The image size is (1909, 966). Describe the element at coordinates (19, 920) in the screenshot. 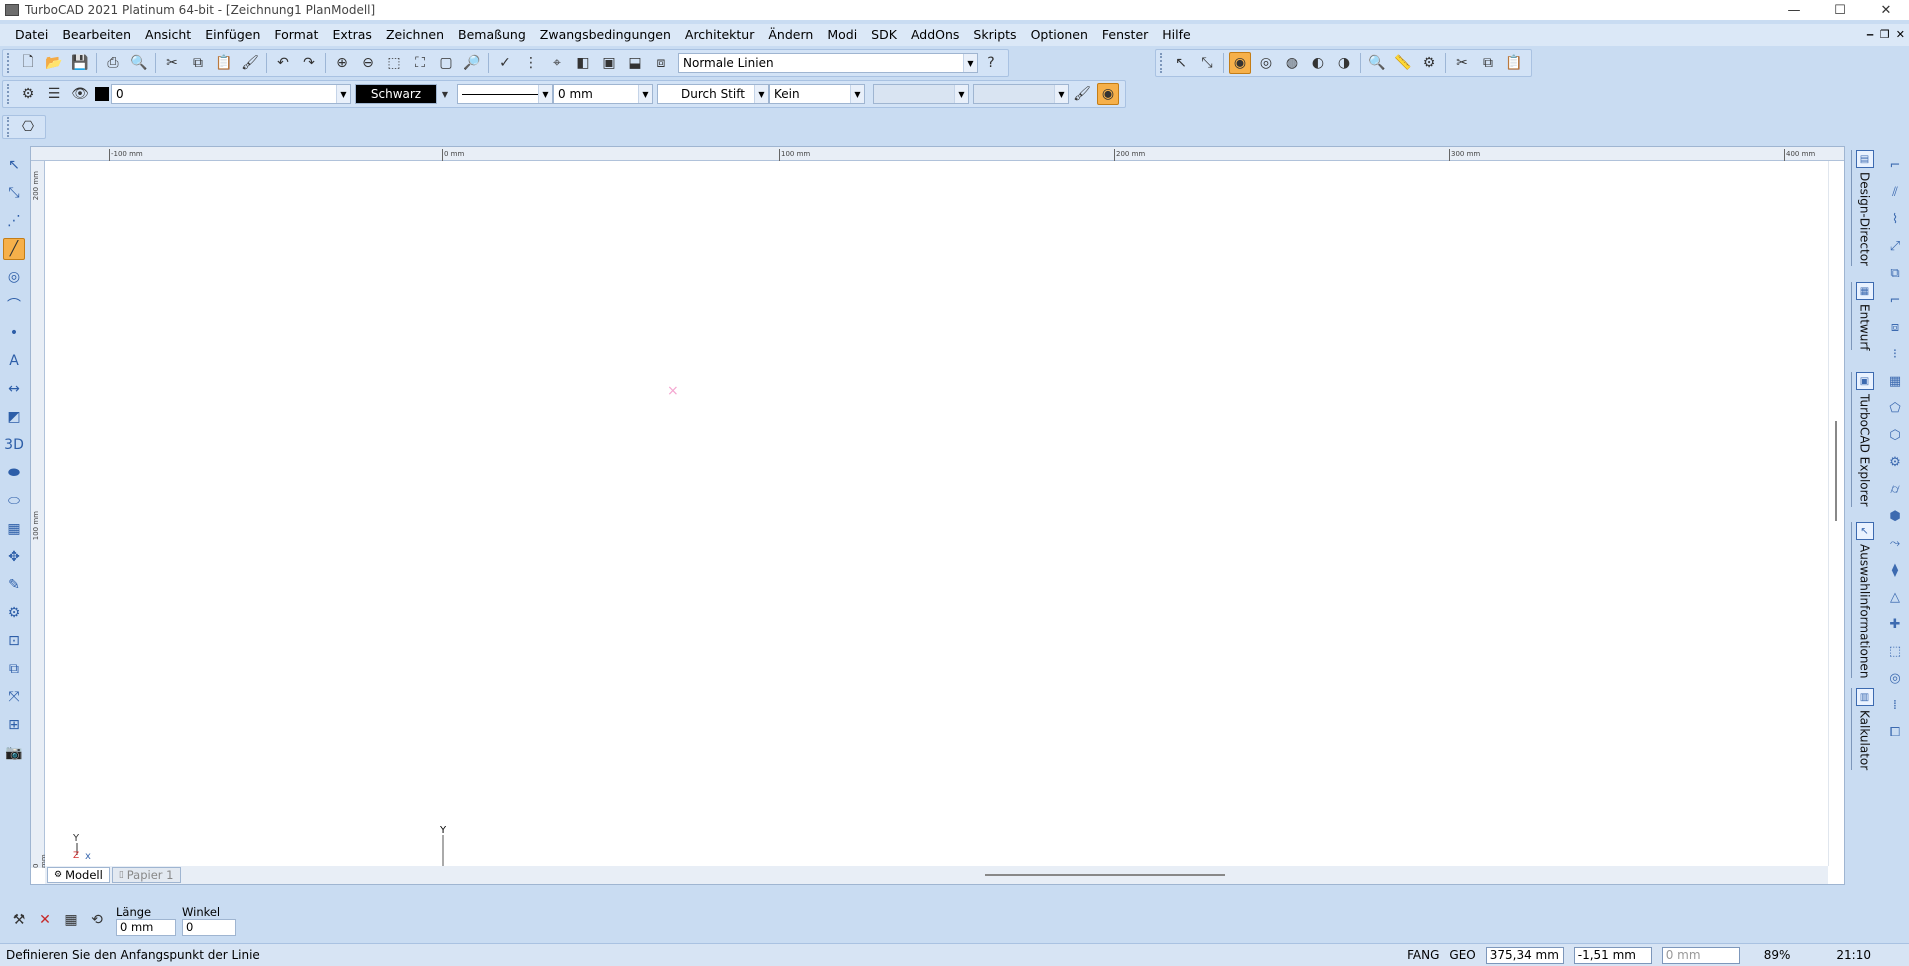

I see `line-options-icon: ⚒` at that location.